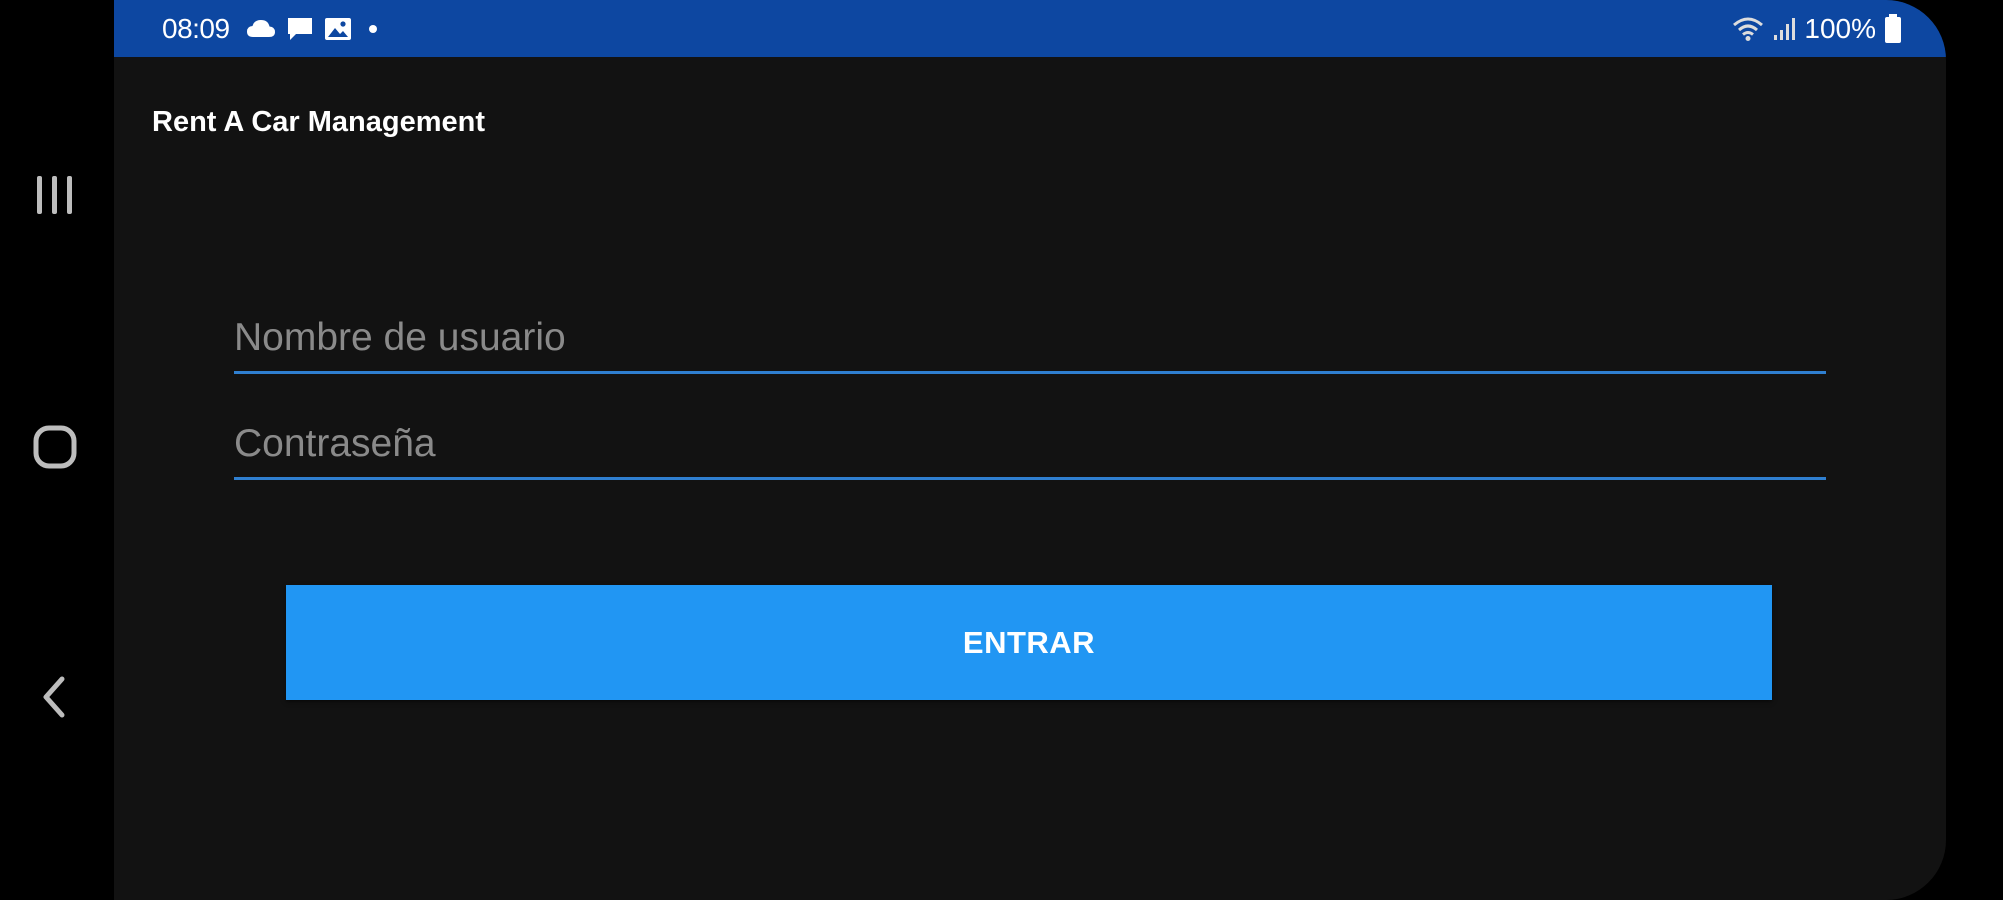 This screenshot has width=2003, height=900. I want to click on status-time: 08:09, so click(196, 28).